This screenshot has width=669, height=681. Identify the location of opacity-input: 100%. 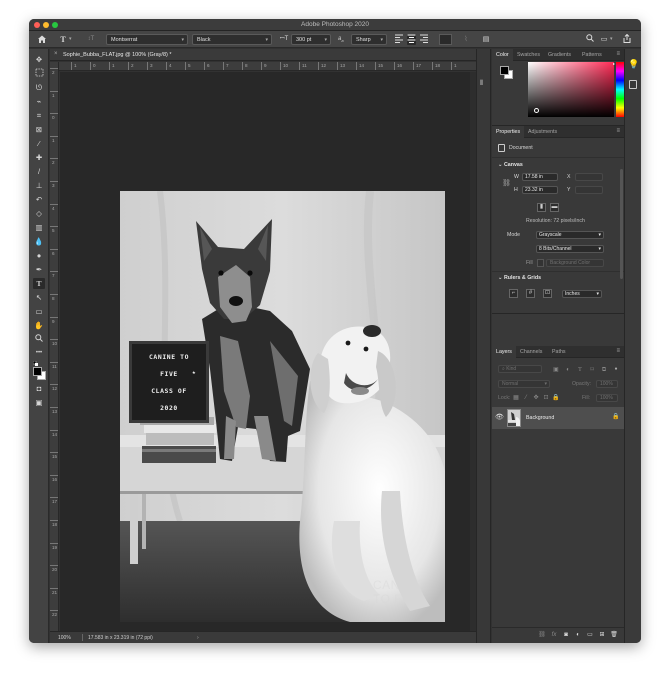
(607, 384).